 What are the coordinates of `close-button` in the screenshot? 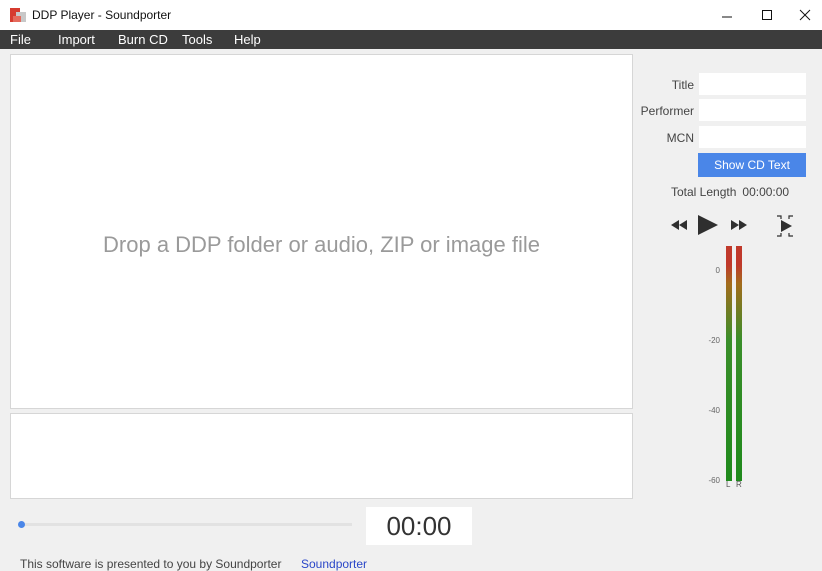 It's located at (804, 15).